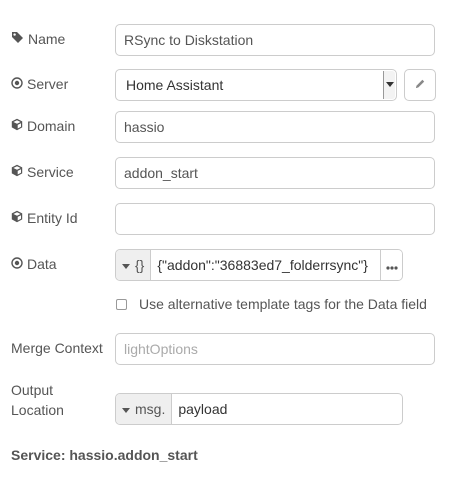 The image size is (464, 477). I want to click on data-value: {"addon":"36883ed7_folderrsync"}, so click(265, 265).